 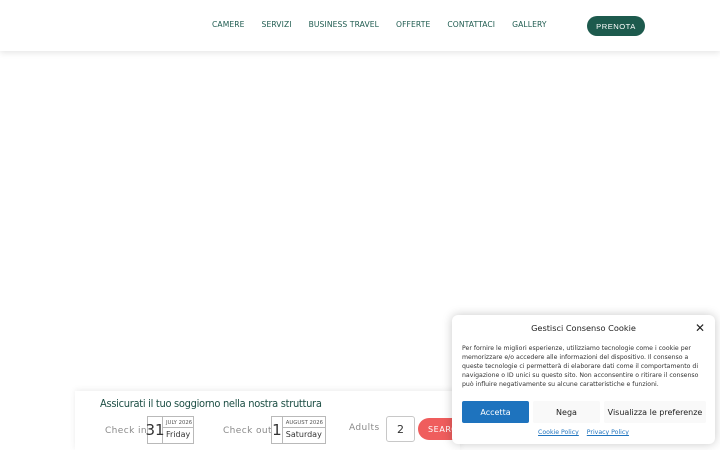 What do you see at coordinates (616, 26) in the screenshot?
I see `prenota-button: PRENOTA` at bounding box center [616, 26].